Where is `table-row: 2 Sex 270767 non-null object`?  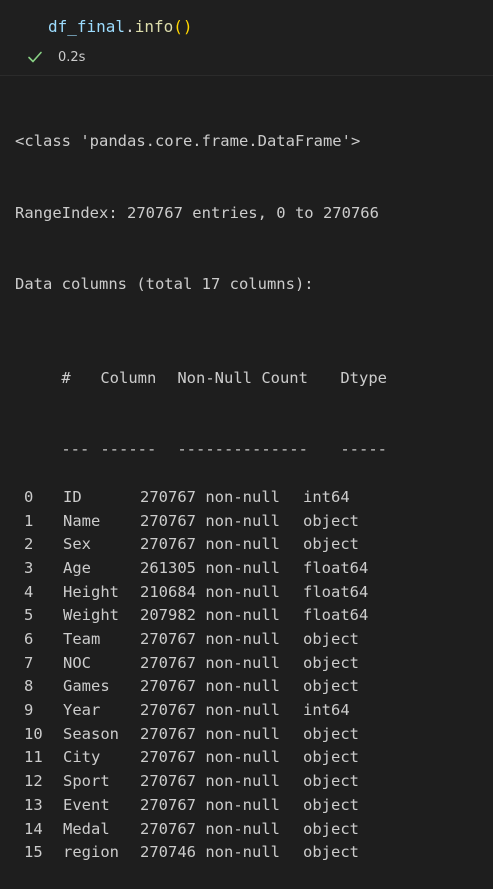 table-row: 2 Sex 270767 non-null object is located at coordinates (250, 545).